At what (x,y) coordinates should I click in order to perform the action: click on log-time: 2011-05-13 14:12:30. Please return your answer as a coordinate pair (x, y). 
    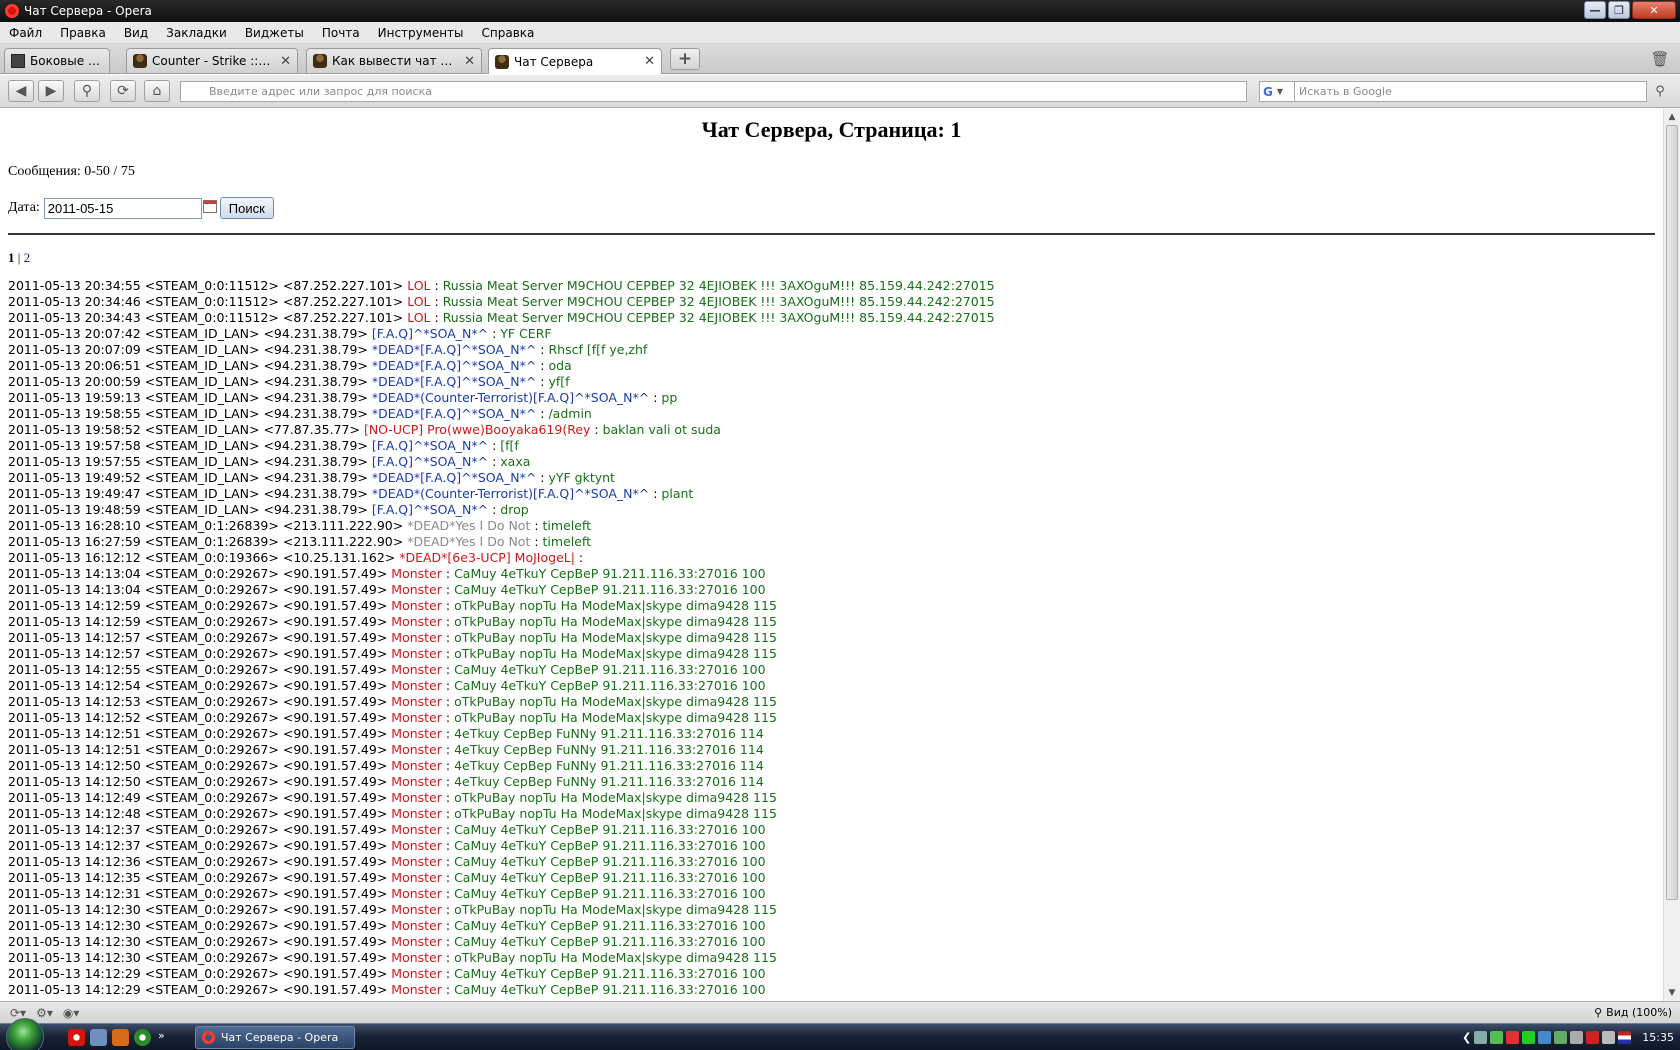
    Looking at the image, I should click on (74, 909).